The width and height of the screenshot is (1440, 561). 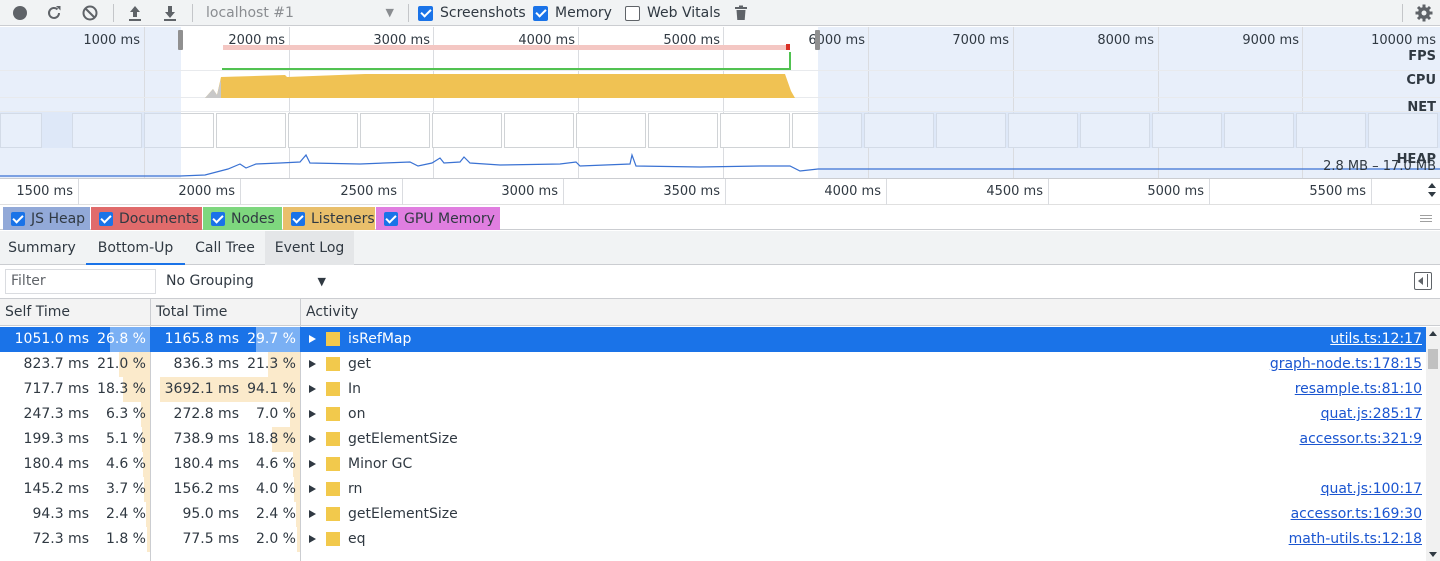 I want to click on filter-input: Filter, so click(x=80, y=281).